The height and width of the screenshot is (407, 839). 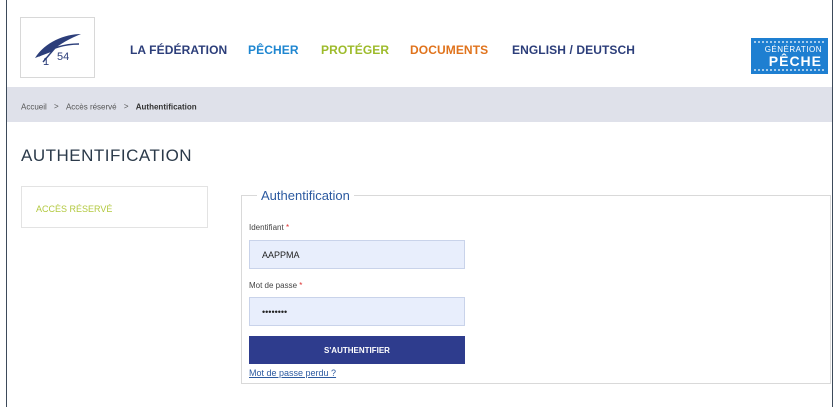 I want to click on password-label: Mot de passe *, so click(x=275, y=285).